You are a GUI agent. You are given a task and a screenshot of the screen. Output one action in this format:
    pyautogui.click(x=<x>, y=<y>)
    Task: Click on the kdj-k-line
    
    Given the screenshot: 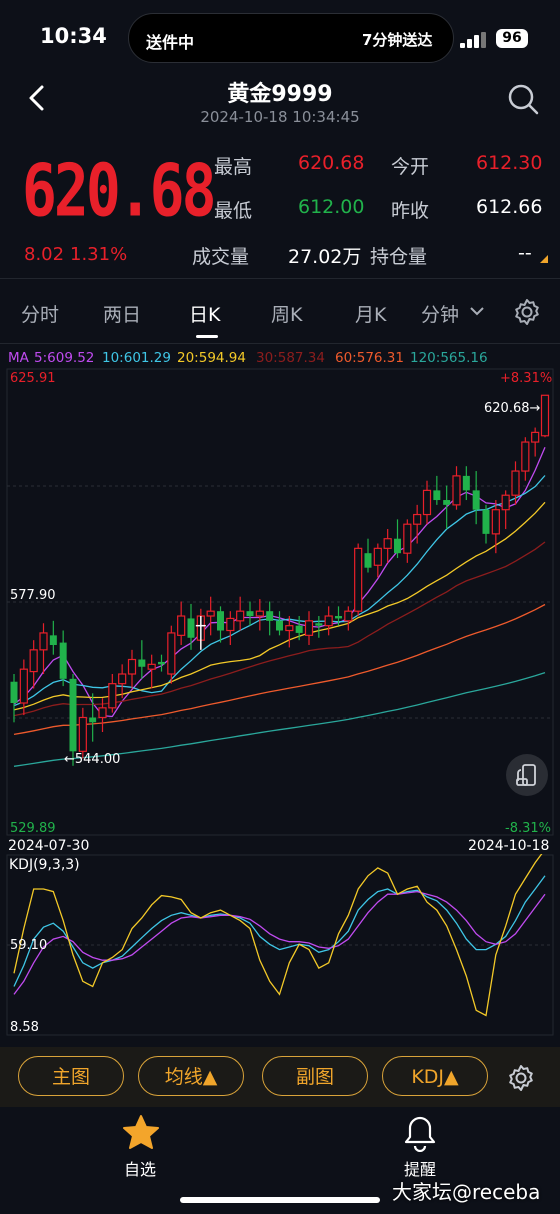 What is the action you would take?
    pyautogui.click(x=279, y=931)
    